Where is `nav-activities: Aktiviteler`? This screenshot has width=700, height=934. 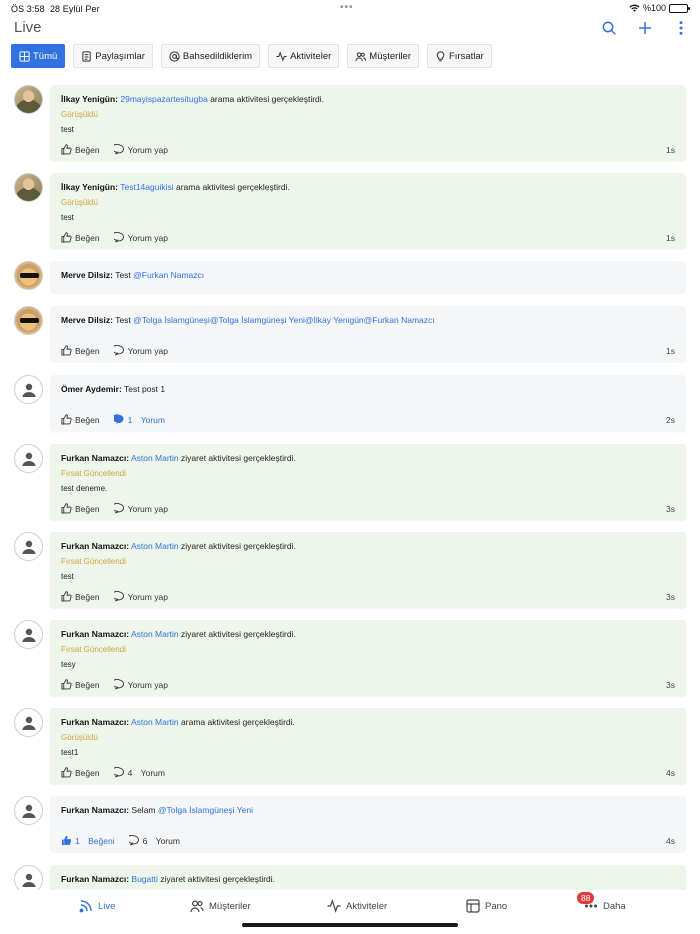
nav-activities: Aktiviteler is located at coordinates (357, 906).